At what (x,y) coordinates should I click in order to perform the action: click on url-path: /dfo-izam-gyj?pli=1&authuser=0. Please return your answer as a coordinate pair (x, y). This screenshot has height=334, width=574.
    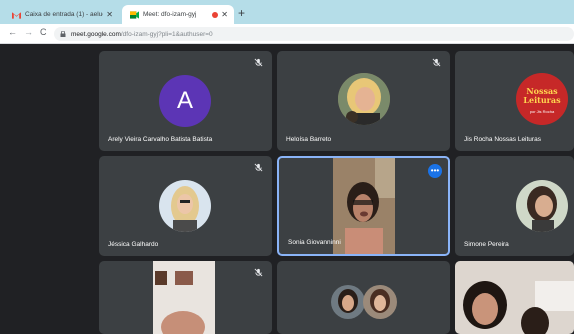
    Looking at the image, I should click on (166, 34).